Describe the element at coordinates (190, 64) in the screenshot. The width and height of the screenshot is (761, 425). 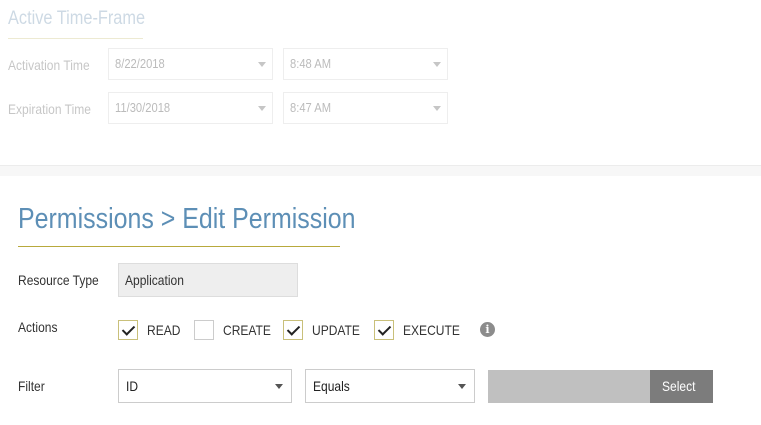
I see `activation-date-select: 8/22/2018` at that location.